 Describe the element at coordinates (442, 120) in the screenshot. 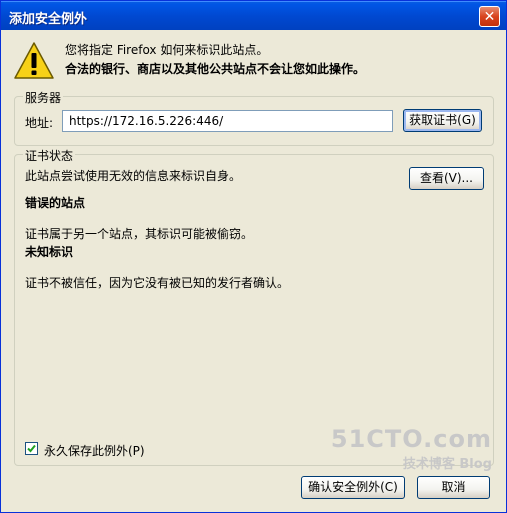

I see `get-certificate-button: 获取证书(G)` at that location.